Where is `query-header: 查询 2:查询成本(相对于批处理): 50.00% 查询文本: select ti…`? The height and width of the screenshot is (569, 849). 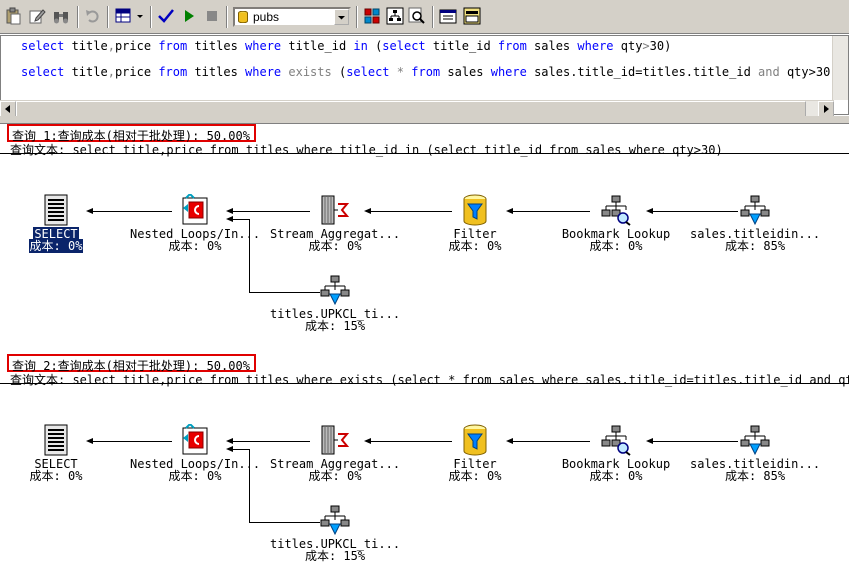
query-header: 查询 2:查询成本(相对于批处理): 50.00% 查询文本: select ti… is located at coordinates (424, 371).